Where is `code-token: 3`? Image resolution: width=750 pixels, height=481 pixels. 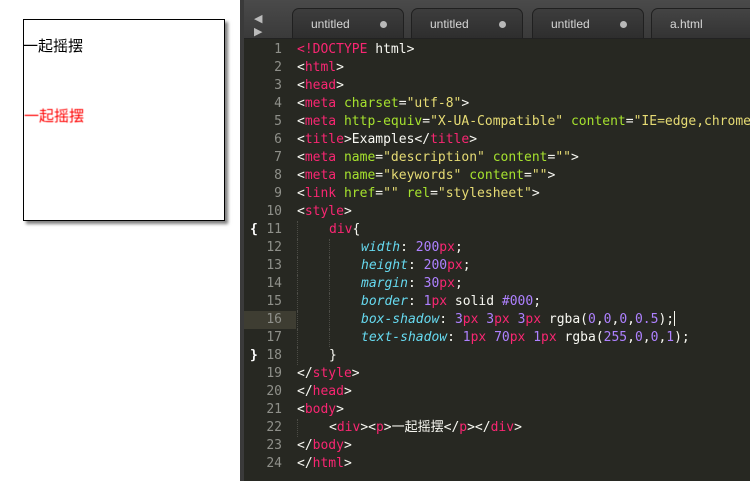 code-token: 3 is located at coordinates (490, 319).